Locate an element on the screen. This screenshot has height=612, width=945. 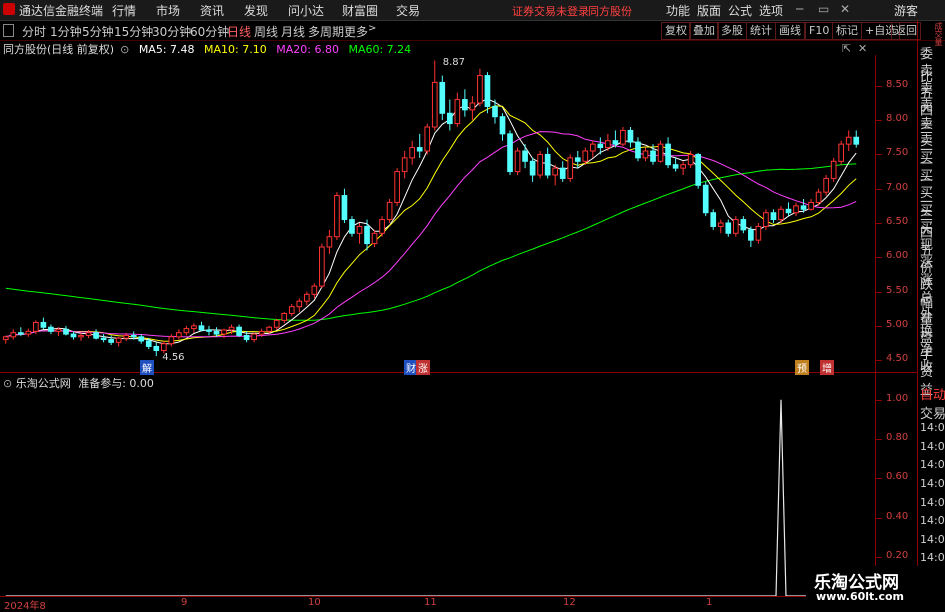
menu-item-caifuquan: 财富圈 is located at coordinates (360, 10).